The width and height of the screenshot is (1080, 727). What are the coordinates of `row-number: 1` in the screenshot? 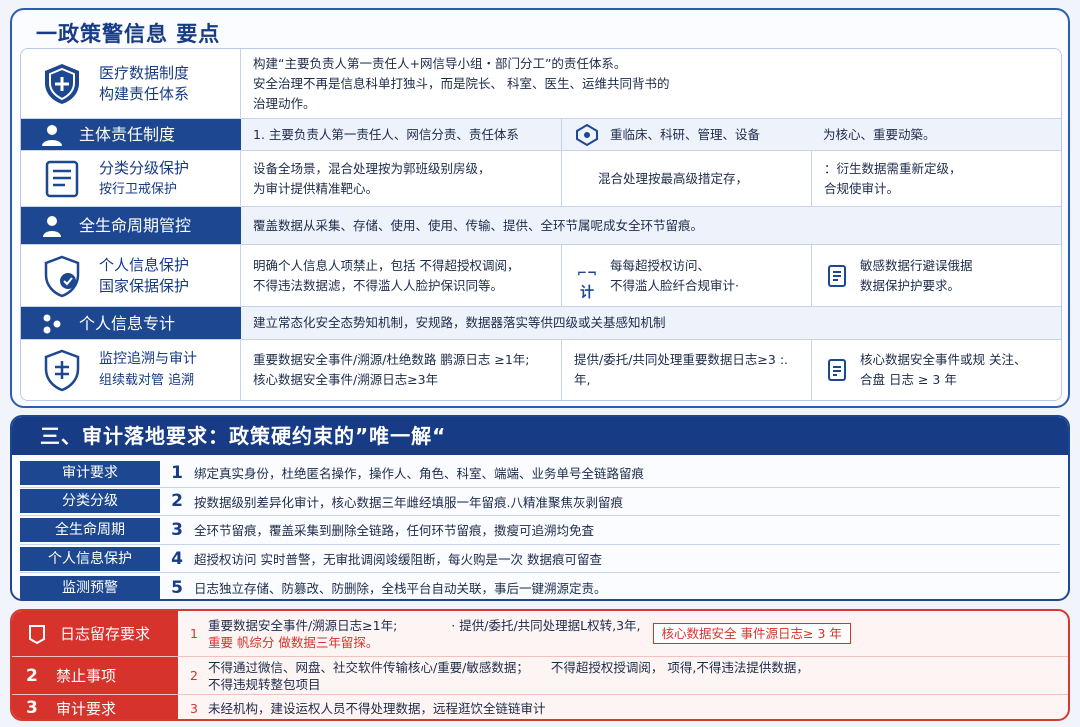 It's located at (194, 633).